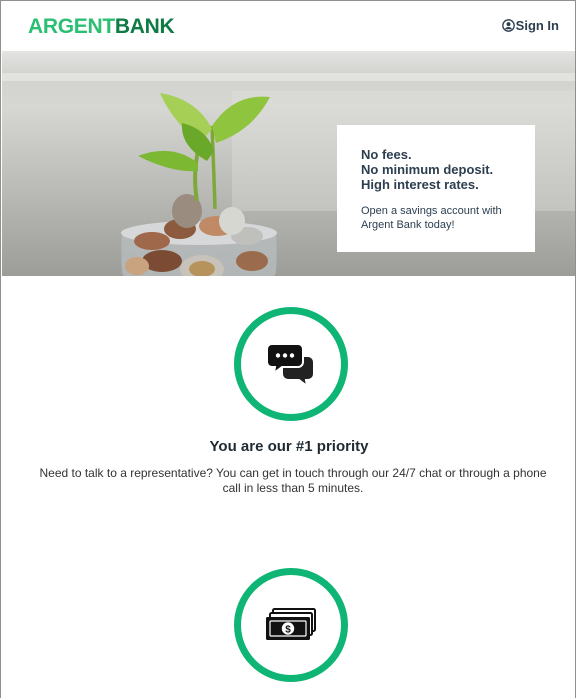  I want to click on header: ARGENTBANK Sign In, so click(288, 26).